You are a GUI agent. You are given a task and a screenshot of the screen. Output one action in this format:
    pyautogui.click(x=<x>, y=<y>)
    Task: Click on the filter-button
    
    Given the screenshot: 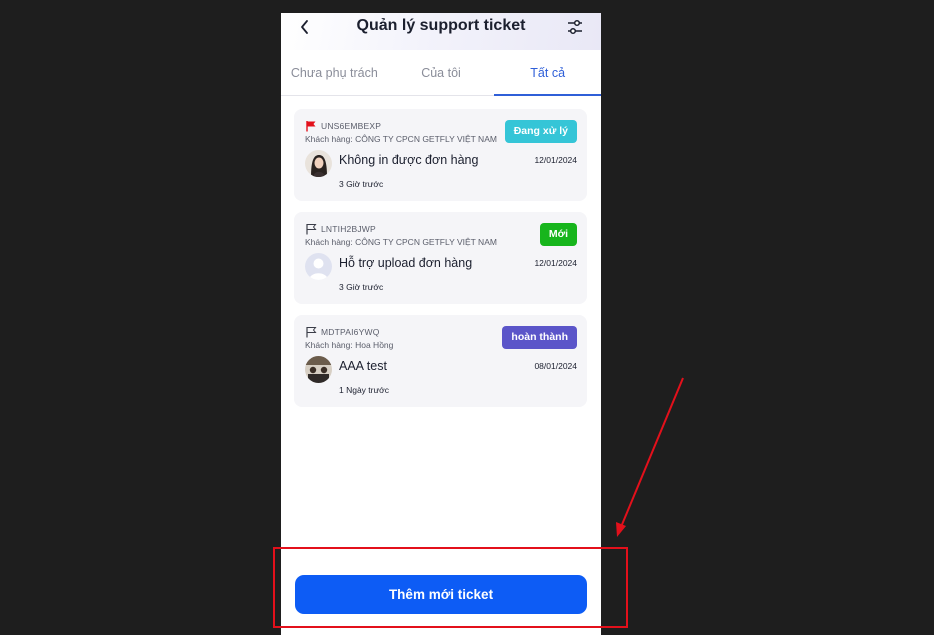 What is the action you would take?
    pyautogui.click(x=575, y=27)
    